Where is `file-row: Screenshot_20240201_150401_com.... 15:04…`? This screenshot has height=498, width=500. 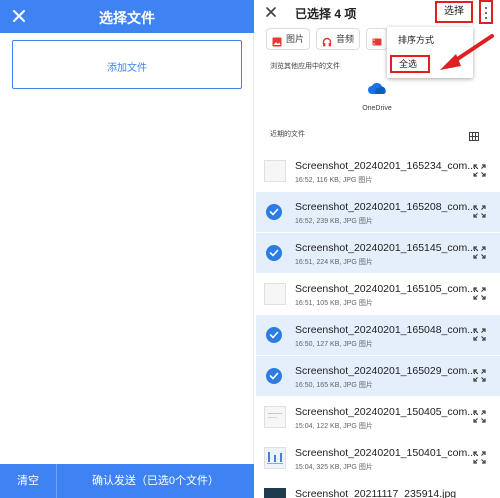
file-row: Screenshot_20240201_150401_com.... 15:04… is located at coordinates (378, 458).